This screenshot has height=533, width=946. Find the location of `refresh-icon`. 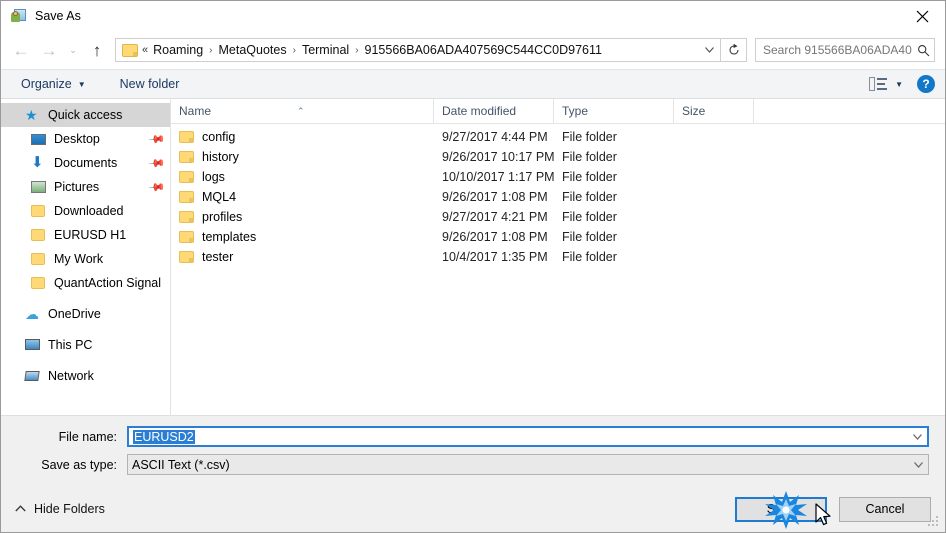

refresh-icon is located at coordinates (734, 50).